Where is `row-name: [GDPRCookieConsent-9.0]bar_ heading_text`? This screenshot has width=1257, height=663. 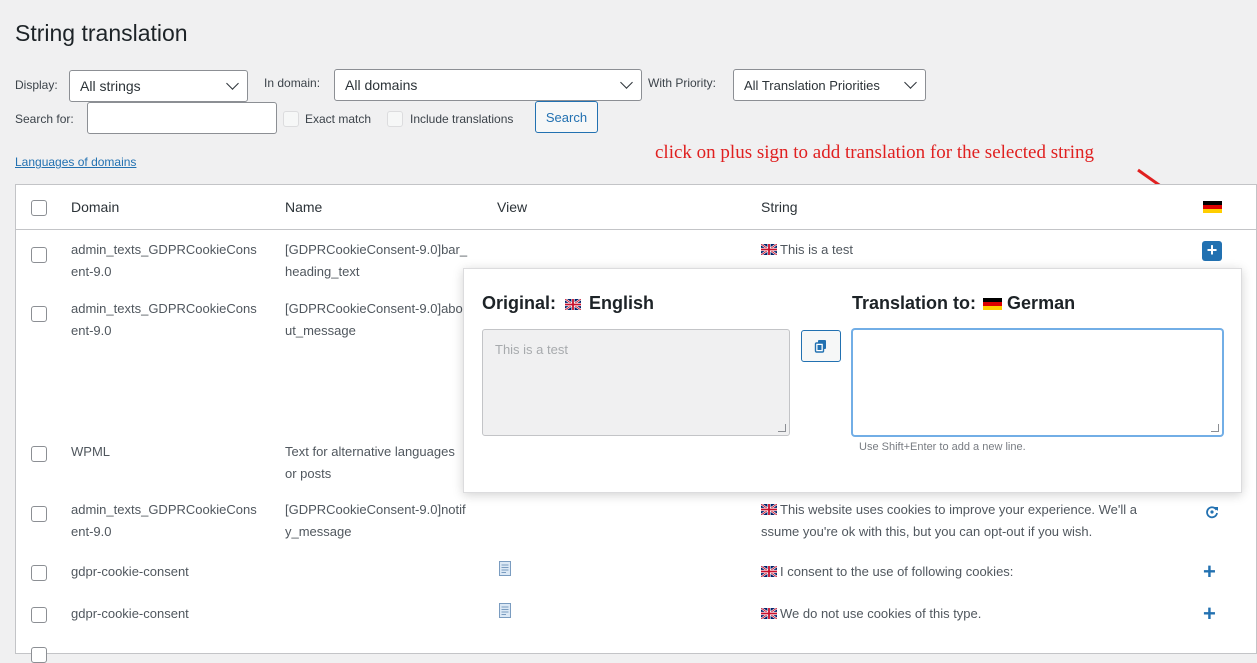
row-name: [GDPRCookieConsent-9.0]bar_ heading_text is located at coordinates (376, 260).